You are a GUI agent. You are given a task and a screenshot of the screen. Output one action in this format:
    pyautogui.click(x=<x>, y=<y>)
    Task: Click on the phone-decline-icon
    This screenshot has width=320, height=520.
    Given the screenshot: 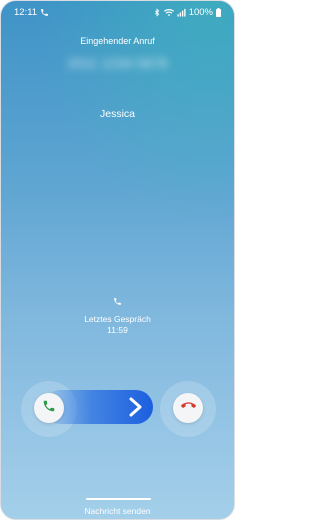 What is the action you would take?
    pyautogui.click(x=188, y=408)
    